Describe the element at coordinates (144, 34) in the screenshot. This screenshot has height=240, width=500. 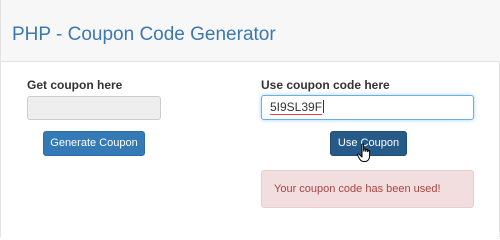
I see `page-title: PHP - Coupon Code Generator` at that location.